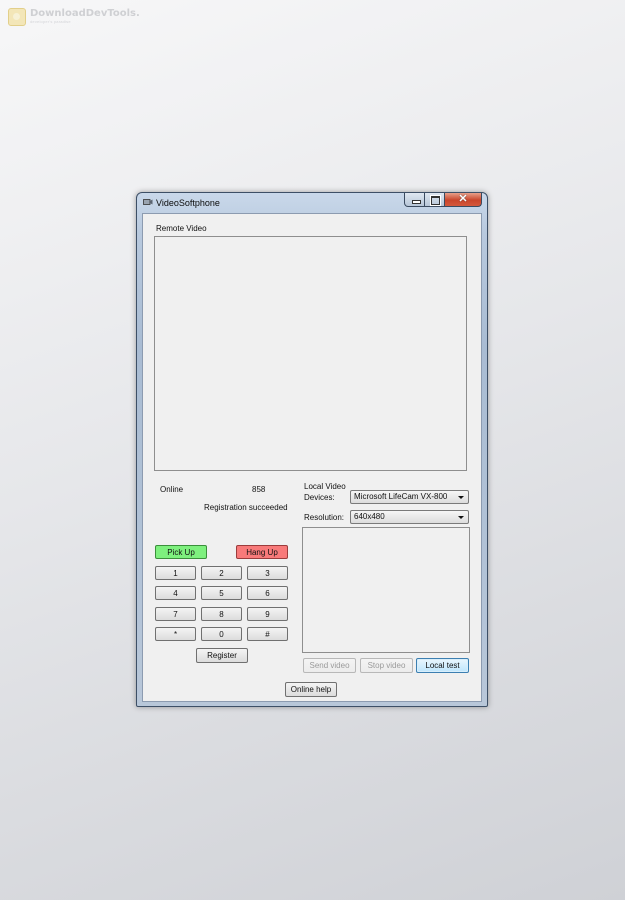  Describe the element at coordinates (181, 552) in the screenshot. I see `pick-up-button: Pick Up` at that location.